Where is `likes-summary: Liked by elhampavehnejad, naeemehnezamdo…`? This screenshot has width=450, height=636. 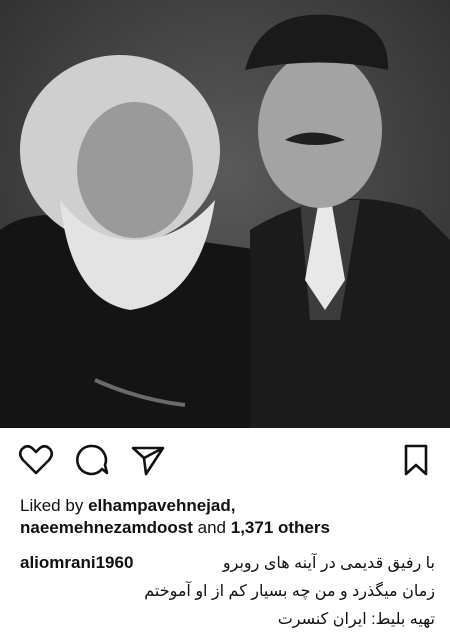
likes-summary: Liked by elhampavehnejad, naeemehnezamdo… is located at coordinates (230, 517).